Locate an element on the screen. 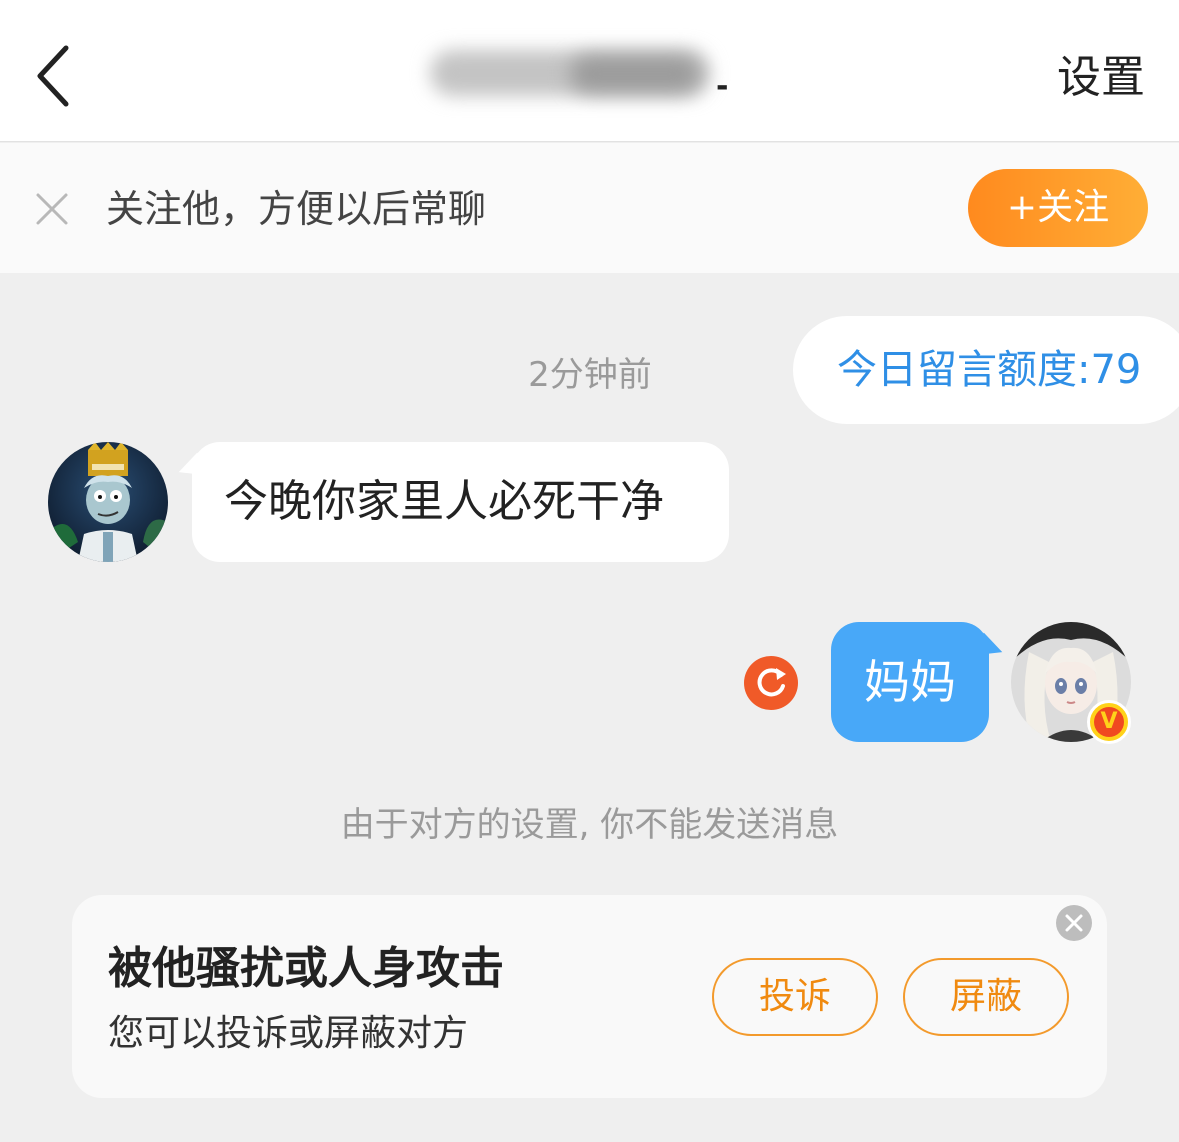 Image resolution: width=1179 pixels, height=1142 pixels. top-navigation-bar: - 设置 is located at coordinates (589, 71).